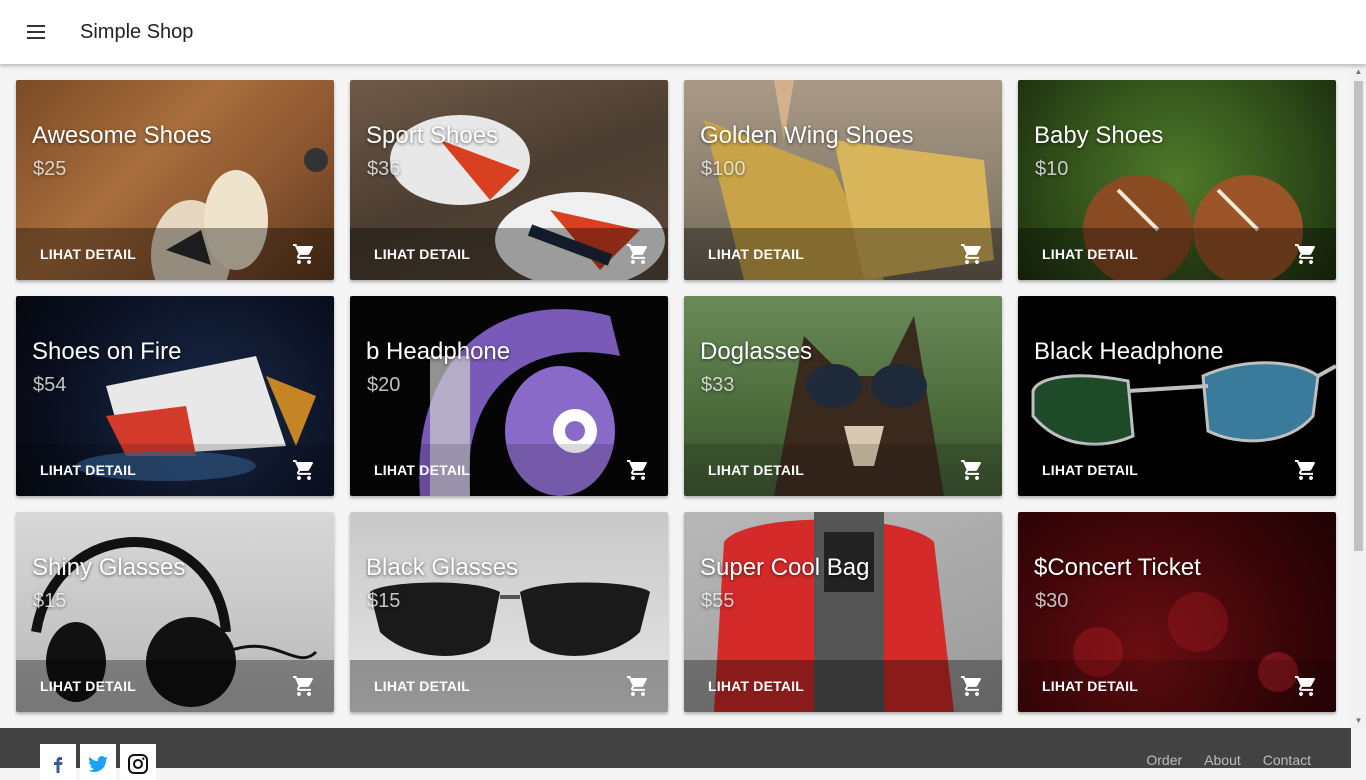  I want to click on product-name: Doglasses, so click(756, 351).